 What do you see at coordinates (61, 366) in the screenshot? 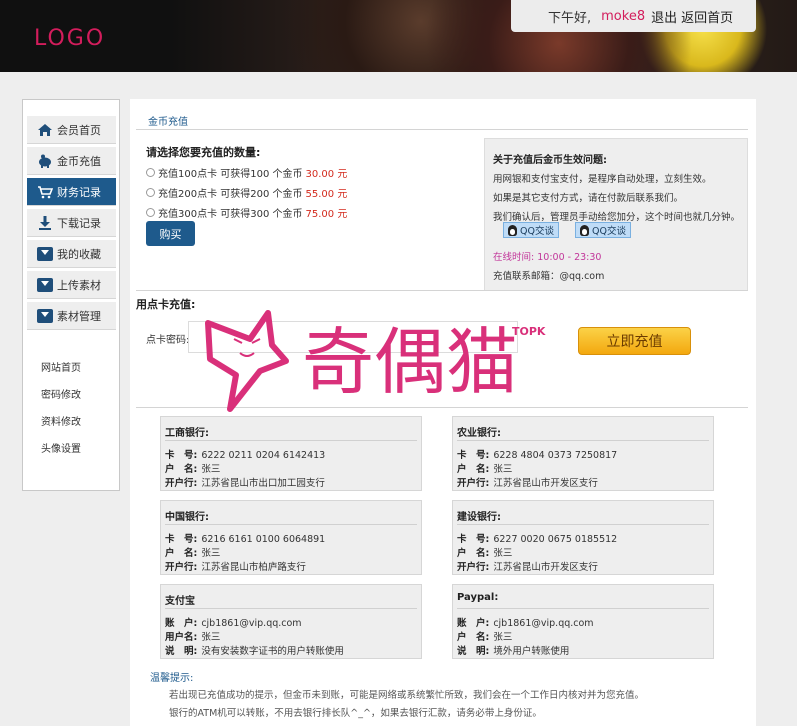
I see `site-home-link: 网站首页` at bounding box center [61, 366].